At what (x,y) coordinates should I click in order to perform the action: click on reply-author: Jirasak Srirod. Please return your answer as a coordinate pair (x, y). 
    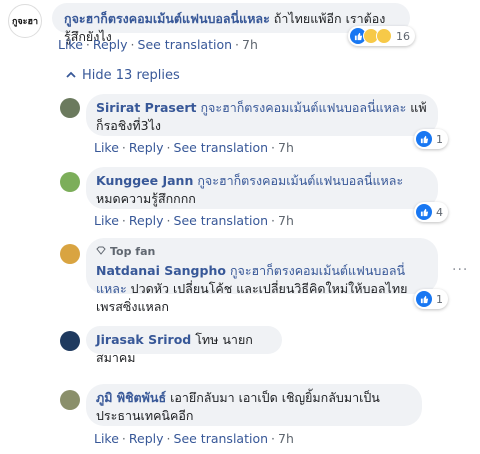
    Looking at the image, I should click on (143, 339).